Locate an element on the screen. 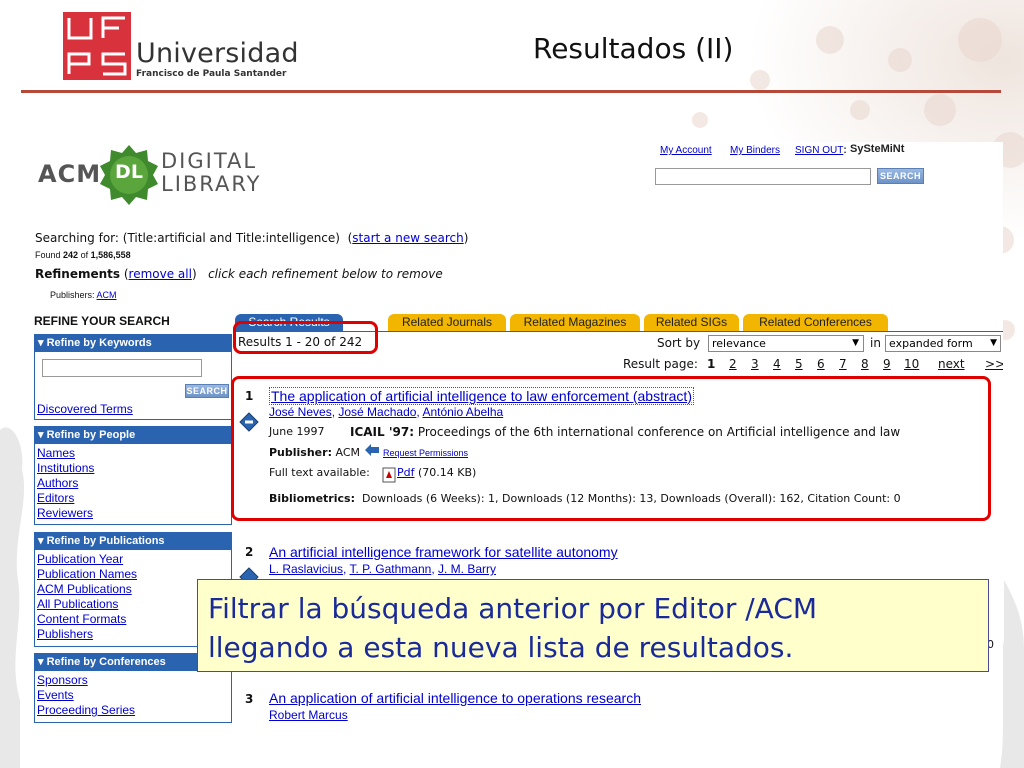 The width and height of the screenshot is (1024, 768). acm-logo-text: ACM is located at coordinates (70, 174).